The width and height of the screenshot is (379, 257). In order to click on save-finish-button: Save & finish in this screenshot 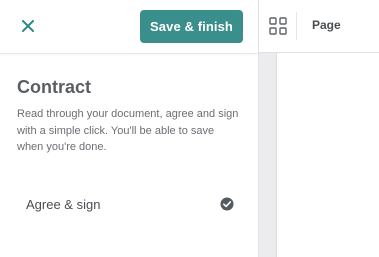, I will do `click(191, 26)`.